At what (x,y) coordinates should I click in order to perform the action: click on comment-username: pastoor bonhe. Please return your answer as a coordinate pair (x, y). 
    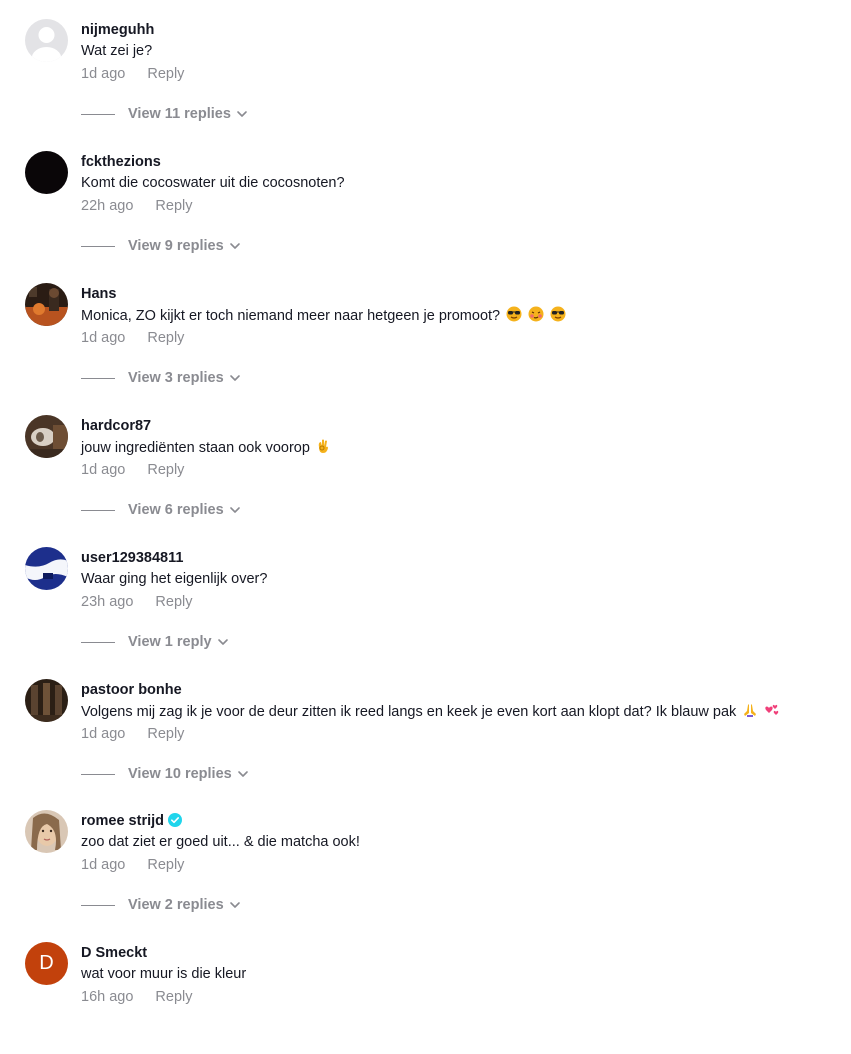
    Looking at the image, I should click on (131, 690).